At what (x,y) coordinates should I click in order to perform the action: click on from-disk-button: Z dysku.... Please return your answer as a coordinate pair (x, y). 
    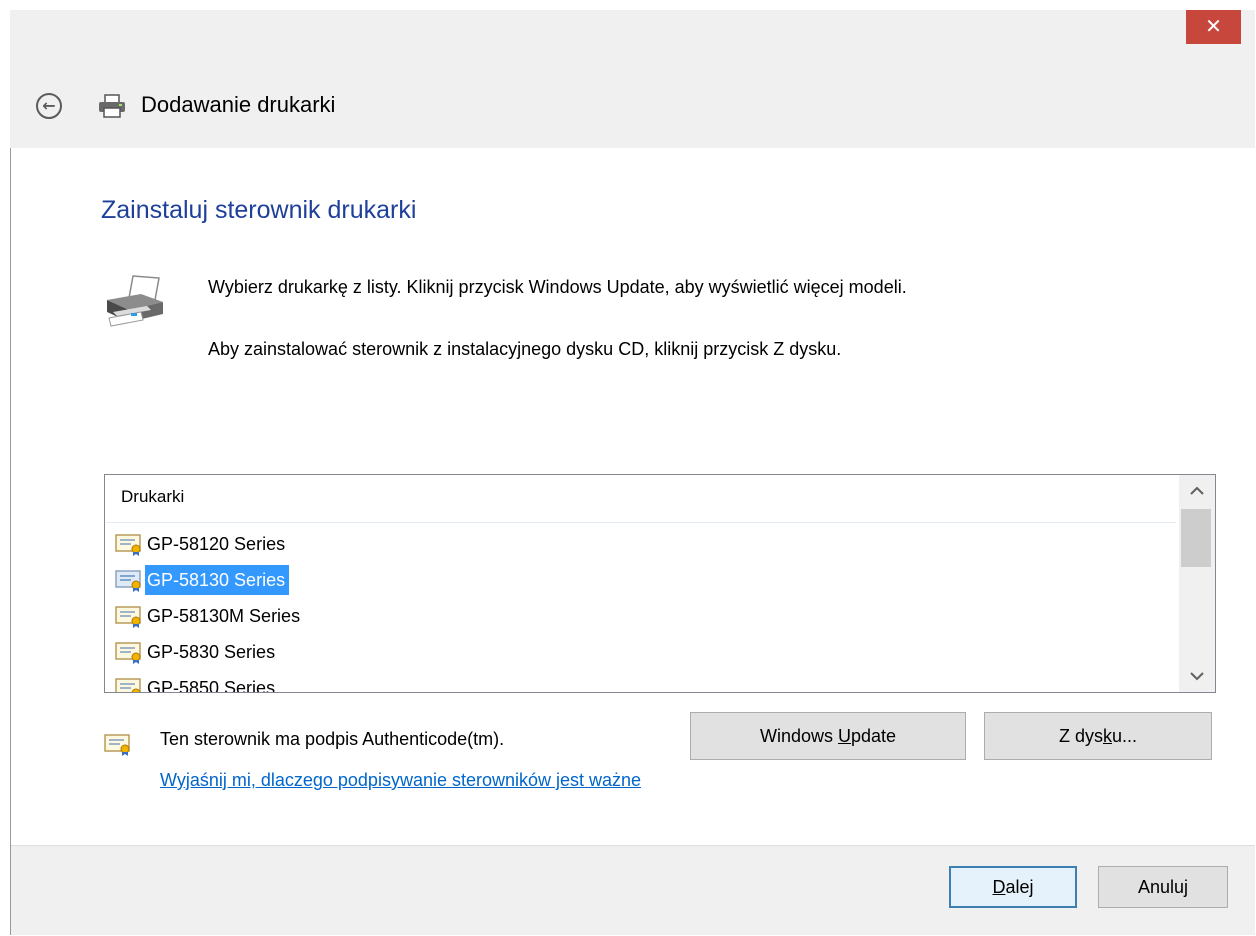
    Looking at the image, I should click on (1098, 736).